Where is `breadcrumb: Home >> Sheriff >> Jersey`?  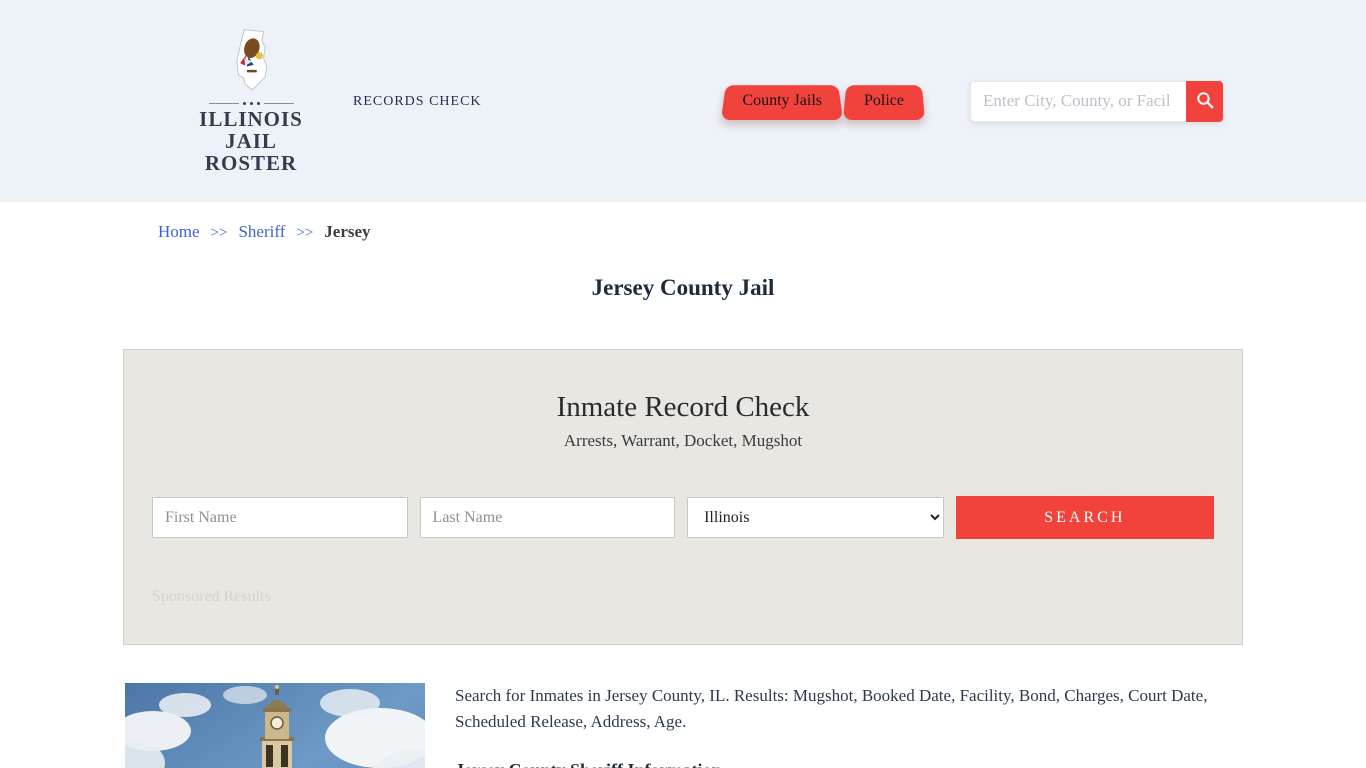 breadcrumb: Home >> Sheriff >> Jersey is located at coordinates (683, 232).